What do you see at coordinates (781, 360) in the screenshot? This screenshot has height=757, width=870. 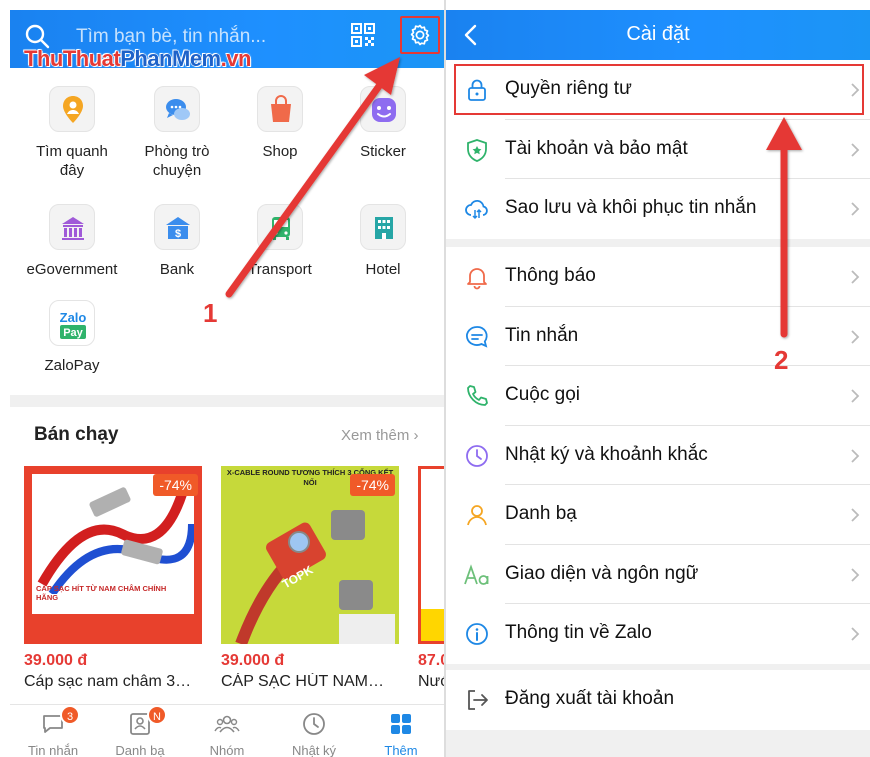 I see `annotation-label-2: 2` at bounding box center [781, 360].